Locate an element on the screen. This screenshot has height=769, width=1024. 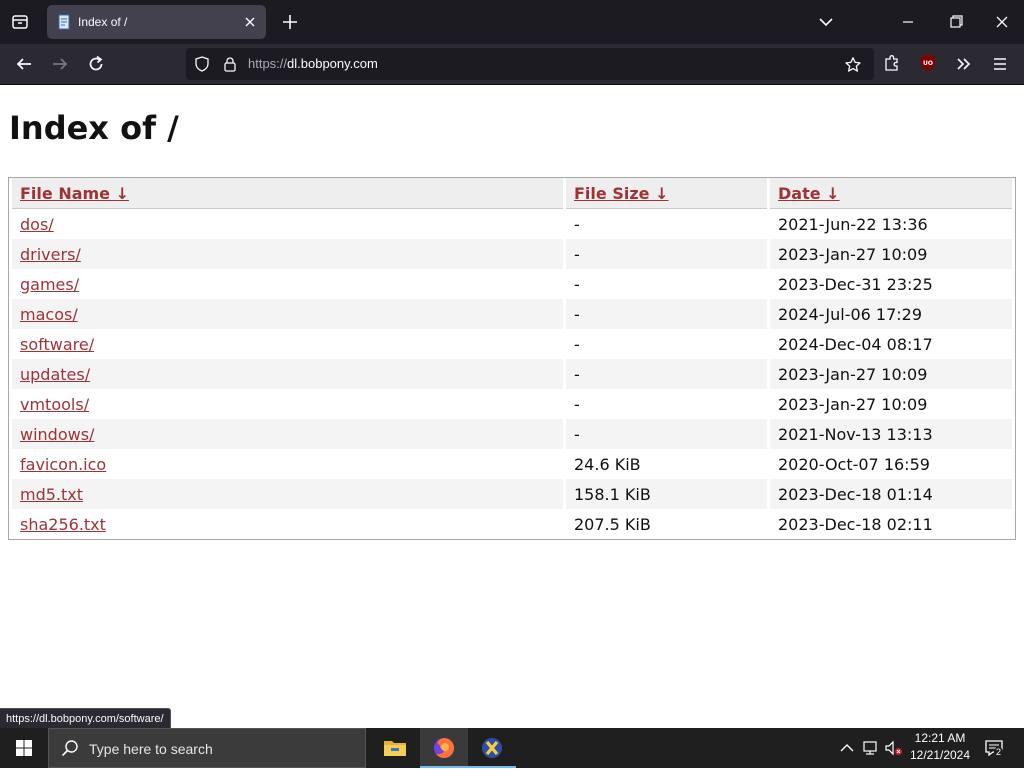
url-host: dl.bobpony.com is located at coordinates (332, 63).